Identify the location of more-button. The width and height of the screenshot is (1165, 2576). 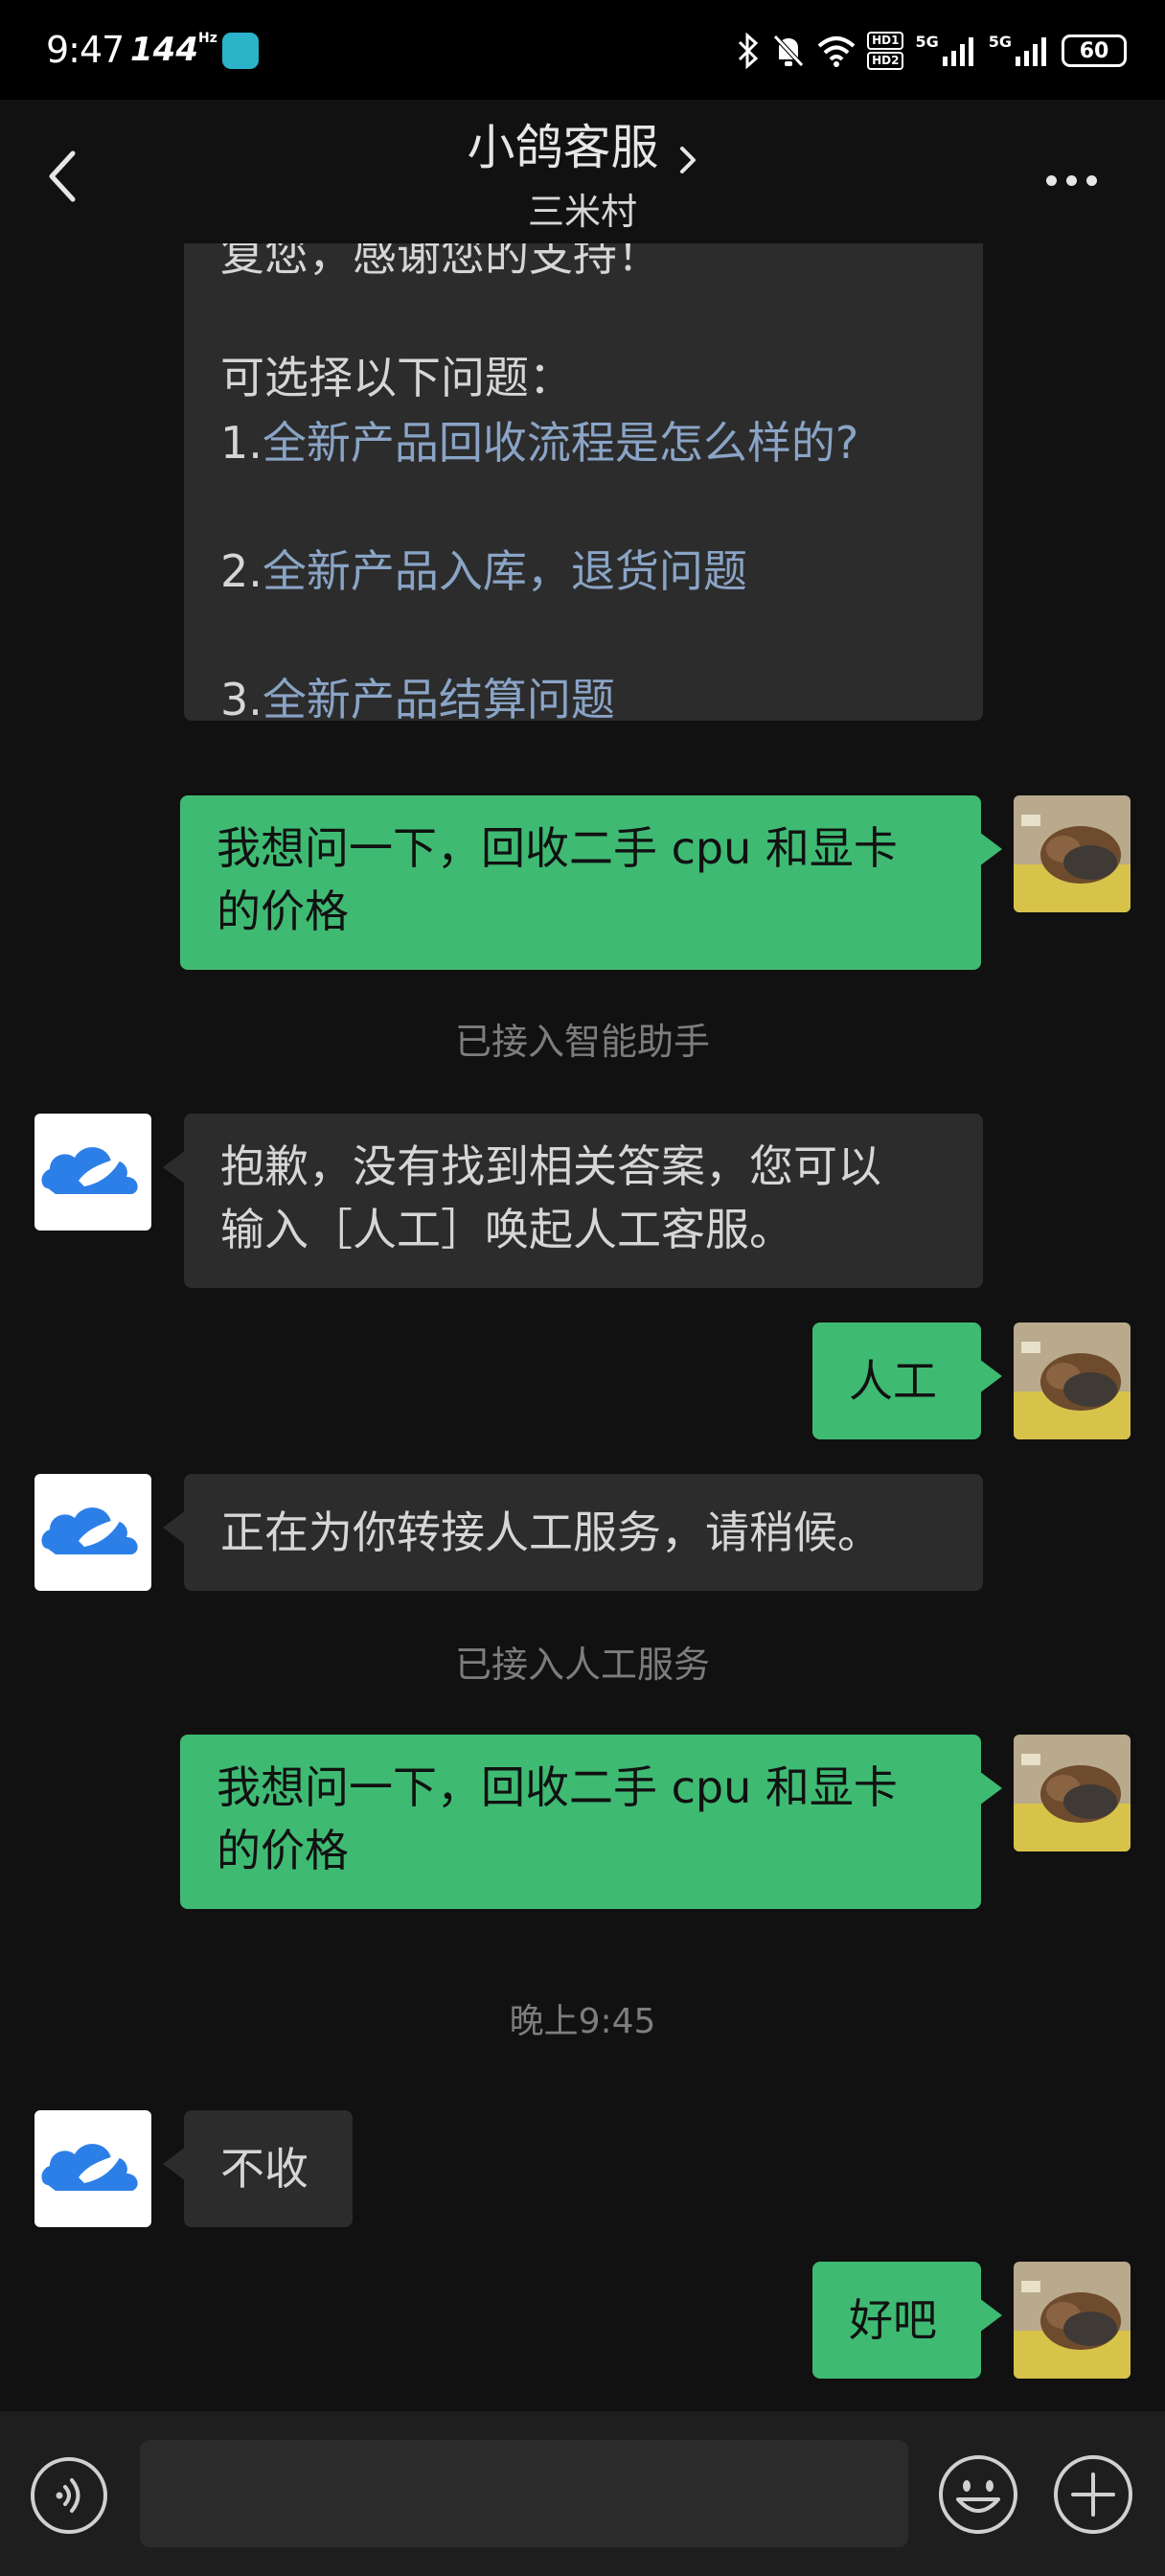
(1077, 180).